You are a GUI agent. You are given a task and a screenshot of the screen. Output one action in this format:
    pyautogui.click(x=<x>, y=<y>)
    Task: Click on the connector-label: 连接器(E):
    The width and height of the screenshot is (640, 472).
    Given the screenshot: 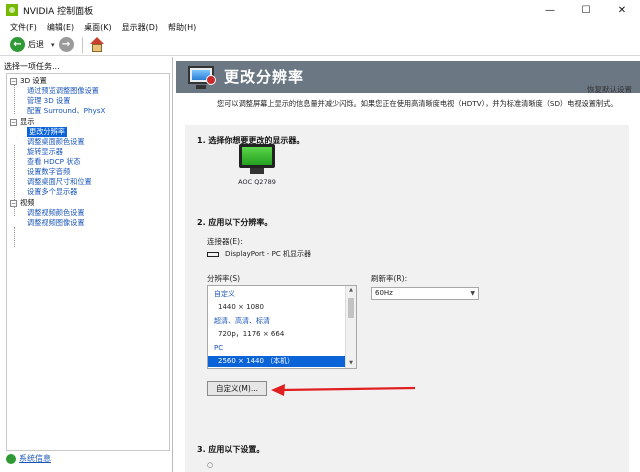 What is the action you would take?
    pyautogui.click(x=225, y=241)
    